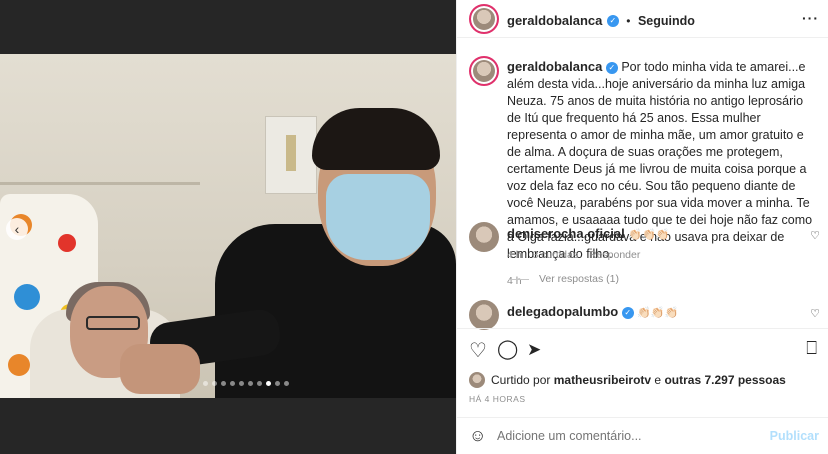  What do you see at coordinates (378, 217) in the screenshot?
I see `photo-face-mask` at bounding box center [378, 217].